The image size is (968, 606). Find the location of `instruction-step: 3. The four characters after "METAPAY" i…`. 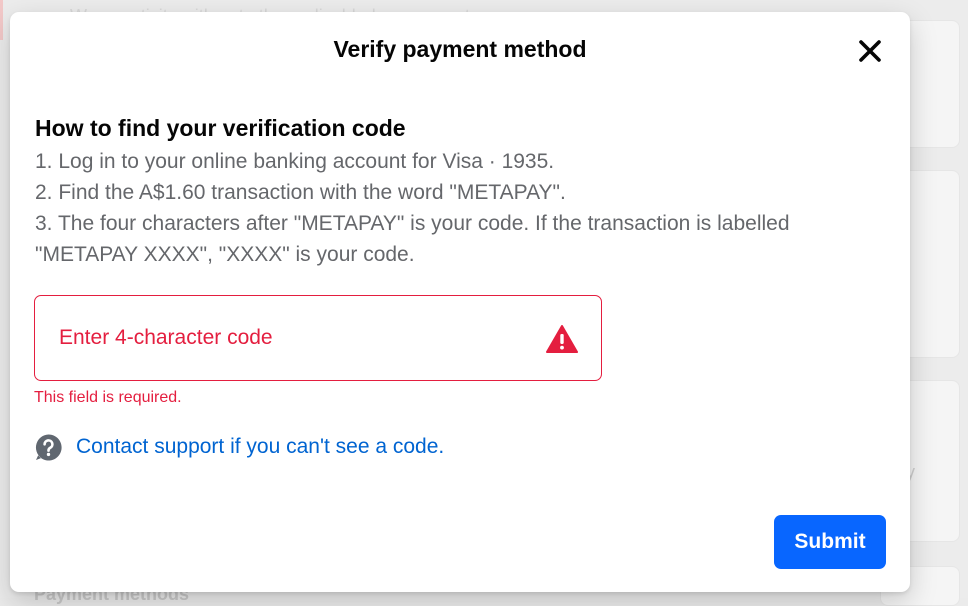

instruction-step: 3. The four characters after "METAPAY" i… is located at coordinates (455, 239).